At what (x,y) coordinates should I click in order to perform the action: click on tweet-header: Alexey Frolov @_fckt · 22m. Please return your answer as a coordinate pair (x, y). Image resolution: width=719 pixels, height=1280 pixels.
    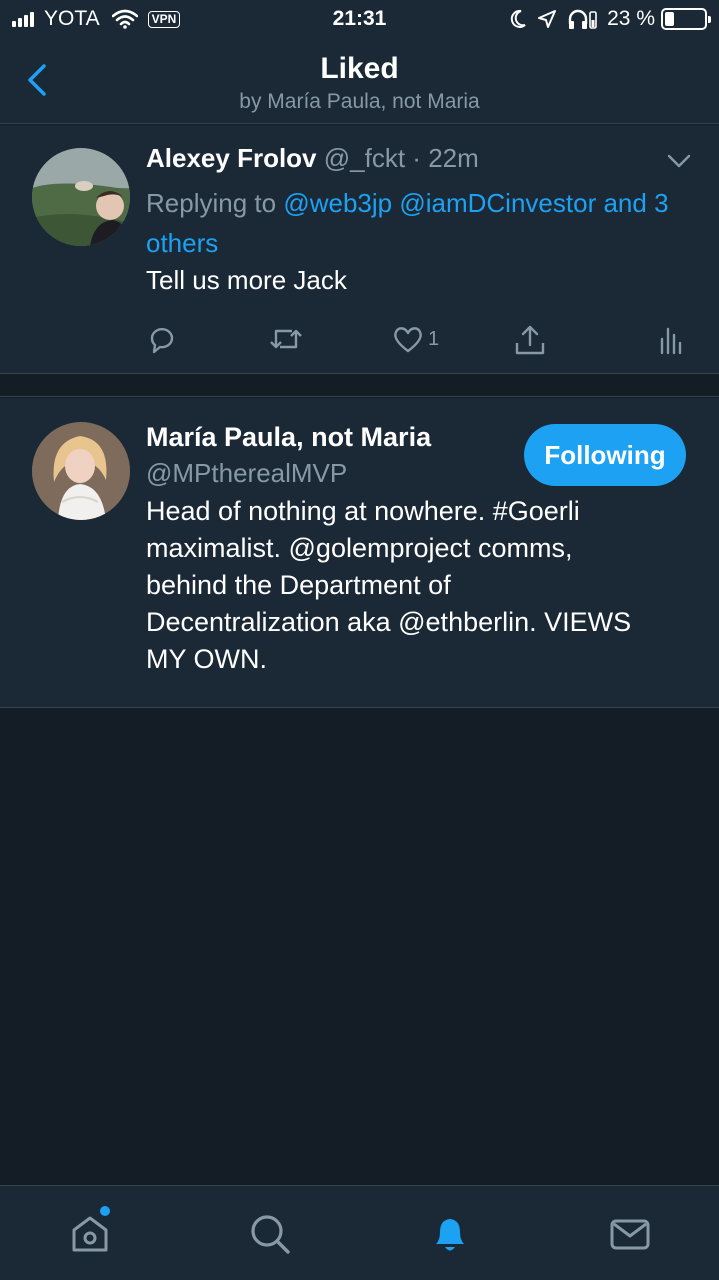
    Looking at the image, I should click on (312, 158).